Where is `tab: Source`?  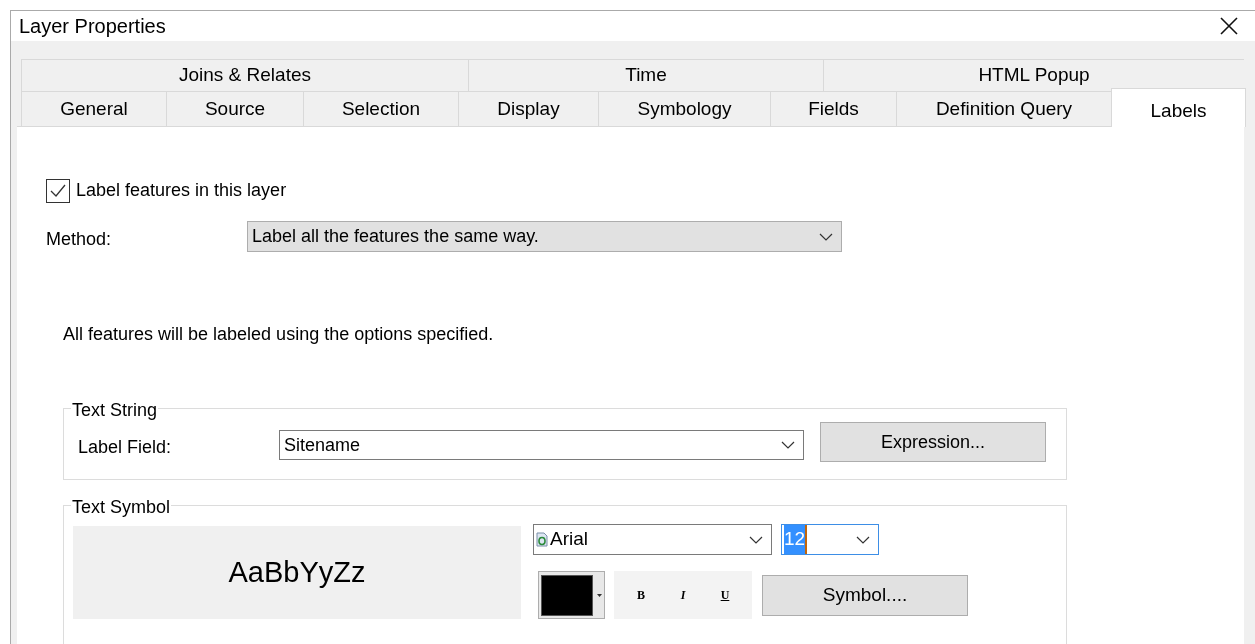 tab: Source is located at coordinates (234, 108).